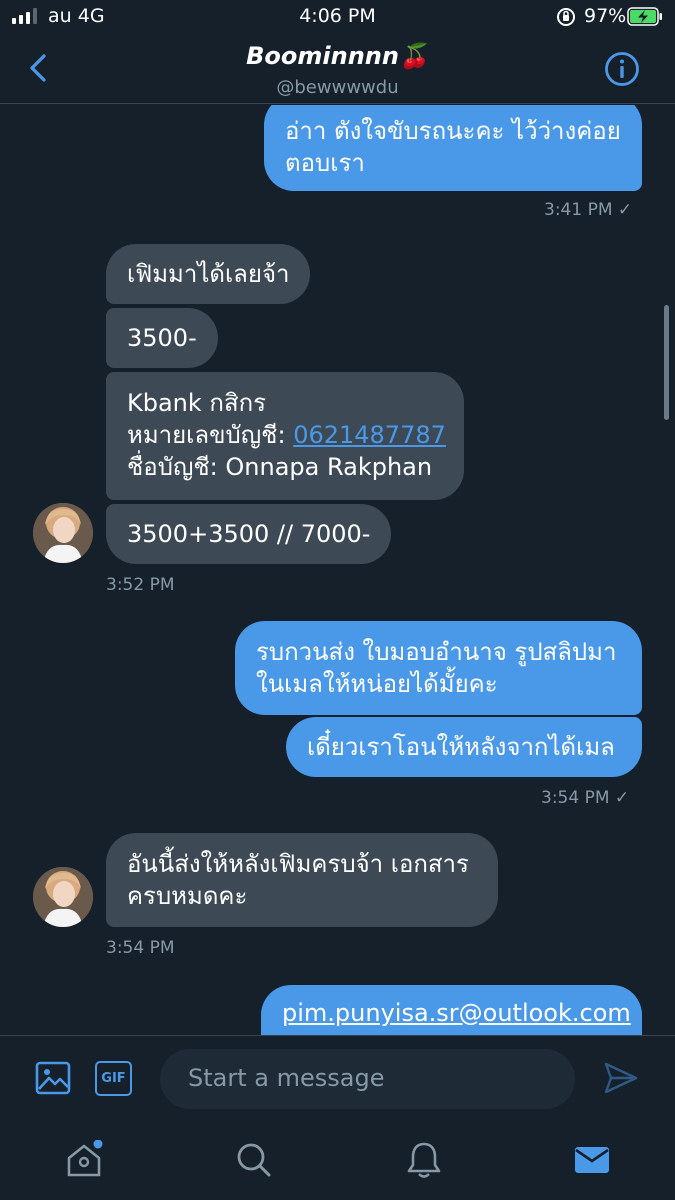 This screenshot has height=1200, width=675. What do you see at coordinates (286, 1078) in the screenshot?
I see `message-input-placeholder: Start a message` at bounding box center [286, 1078].